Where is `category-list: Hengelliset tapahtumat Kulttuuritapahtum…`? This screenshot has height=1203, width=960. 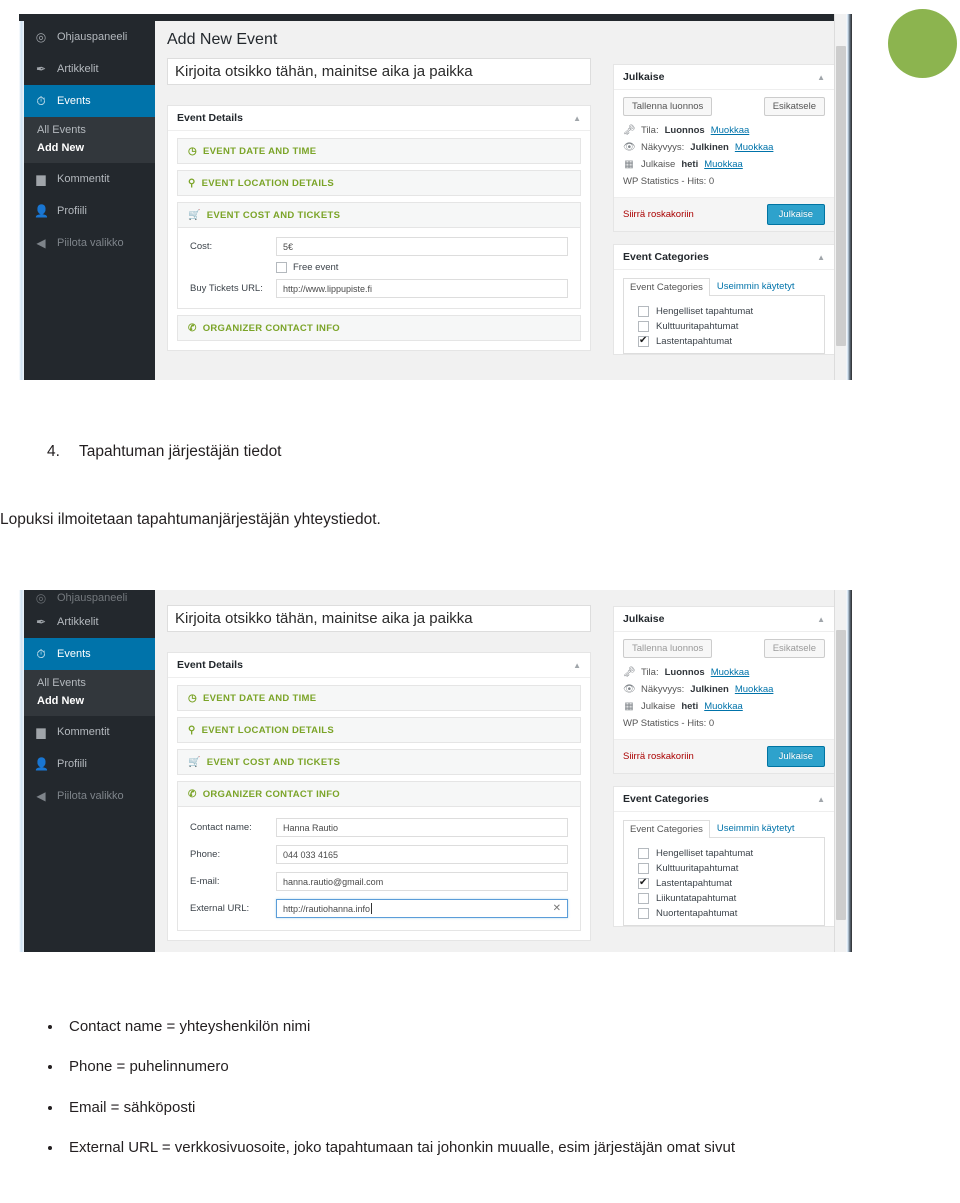 category-list: Hengelliset tapahtumat Kulttuuritapahtum… is located at coordinates (724, 325).